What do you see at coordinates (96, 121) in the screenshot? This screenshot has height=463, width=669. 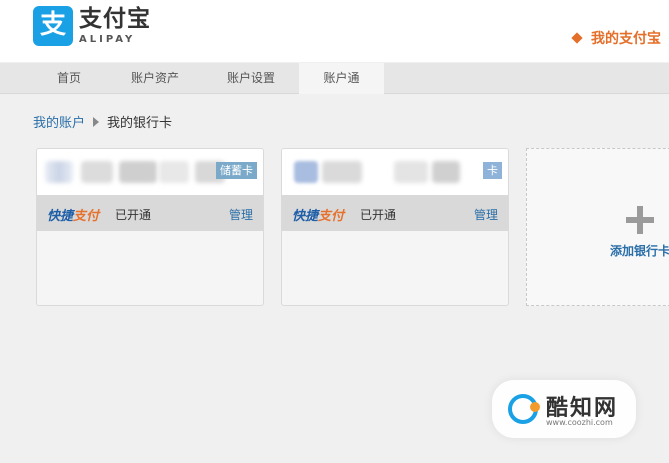 I see `breadcrumb-arrow-icon` at bounding box center [96, 121].